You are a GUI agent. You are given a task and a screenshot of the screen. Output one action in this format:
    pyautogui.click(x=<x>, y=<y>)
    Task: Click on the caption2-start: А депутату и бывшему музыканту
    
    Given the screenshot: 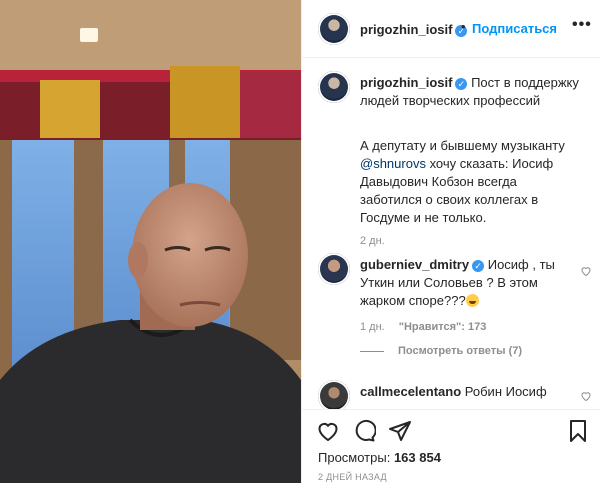 What is the action you would take?
    pyautogui.click(x=462, y=145)
    